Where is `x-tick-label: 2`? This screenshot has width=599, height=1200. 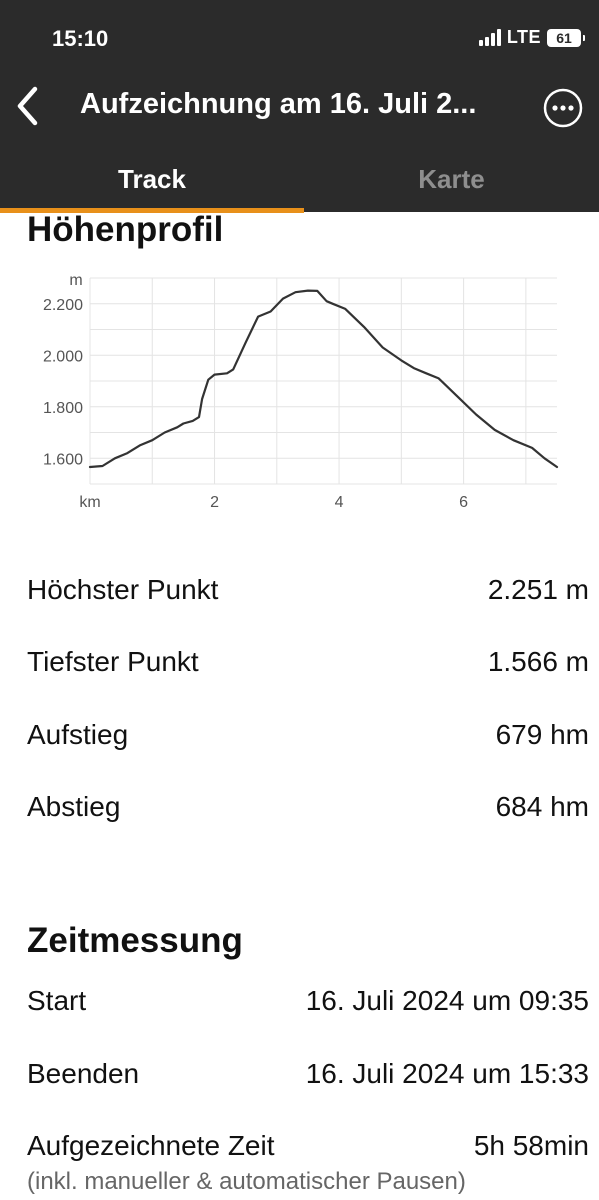 x-tick-label: 2 is located at coordinates (214, 502).